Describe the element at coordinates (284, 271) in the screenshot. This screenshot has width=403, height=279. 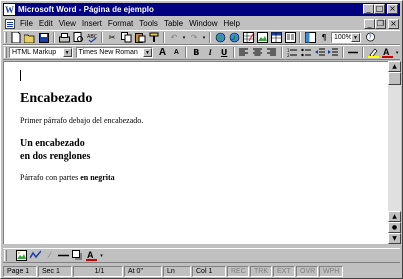
I see `status-ext: EXT` at that location.